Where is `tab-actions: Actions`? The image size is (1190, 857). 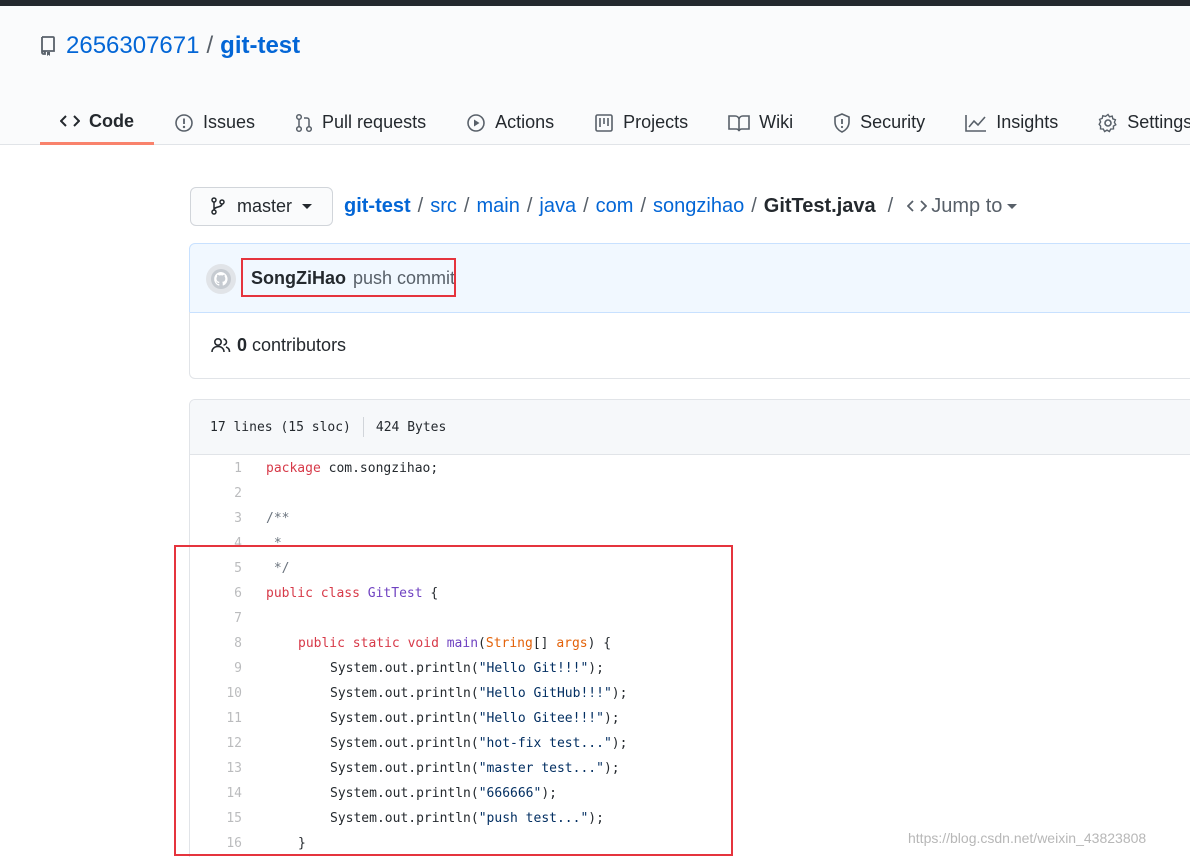
tab-actions: Actions is located at coordinates (510, 122).